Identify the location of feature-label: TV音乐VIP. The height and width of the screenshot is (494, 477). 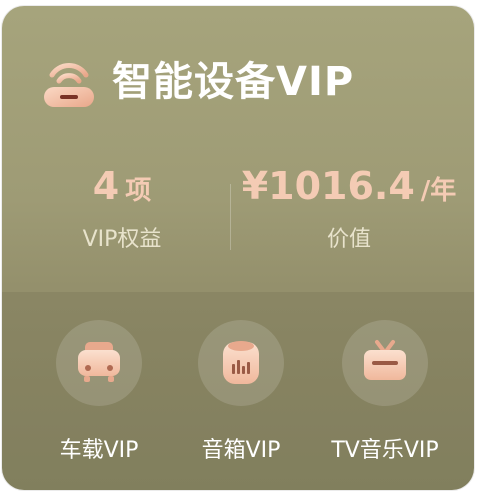
(385, 450).